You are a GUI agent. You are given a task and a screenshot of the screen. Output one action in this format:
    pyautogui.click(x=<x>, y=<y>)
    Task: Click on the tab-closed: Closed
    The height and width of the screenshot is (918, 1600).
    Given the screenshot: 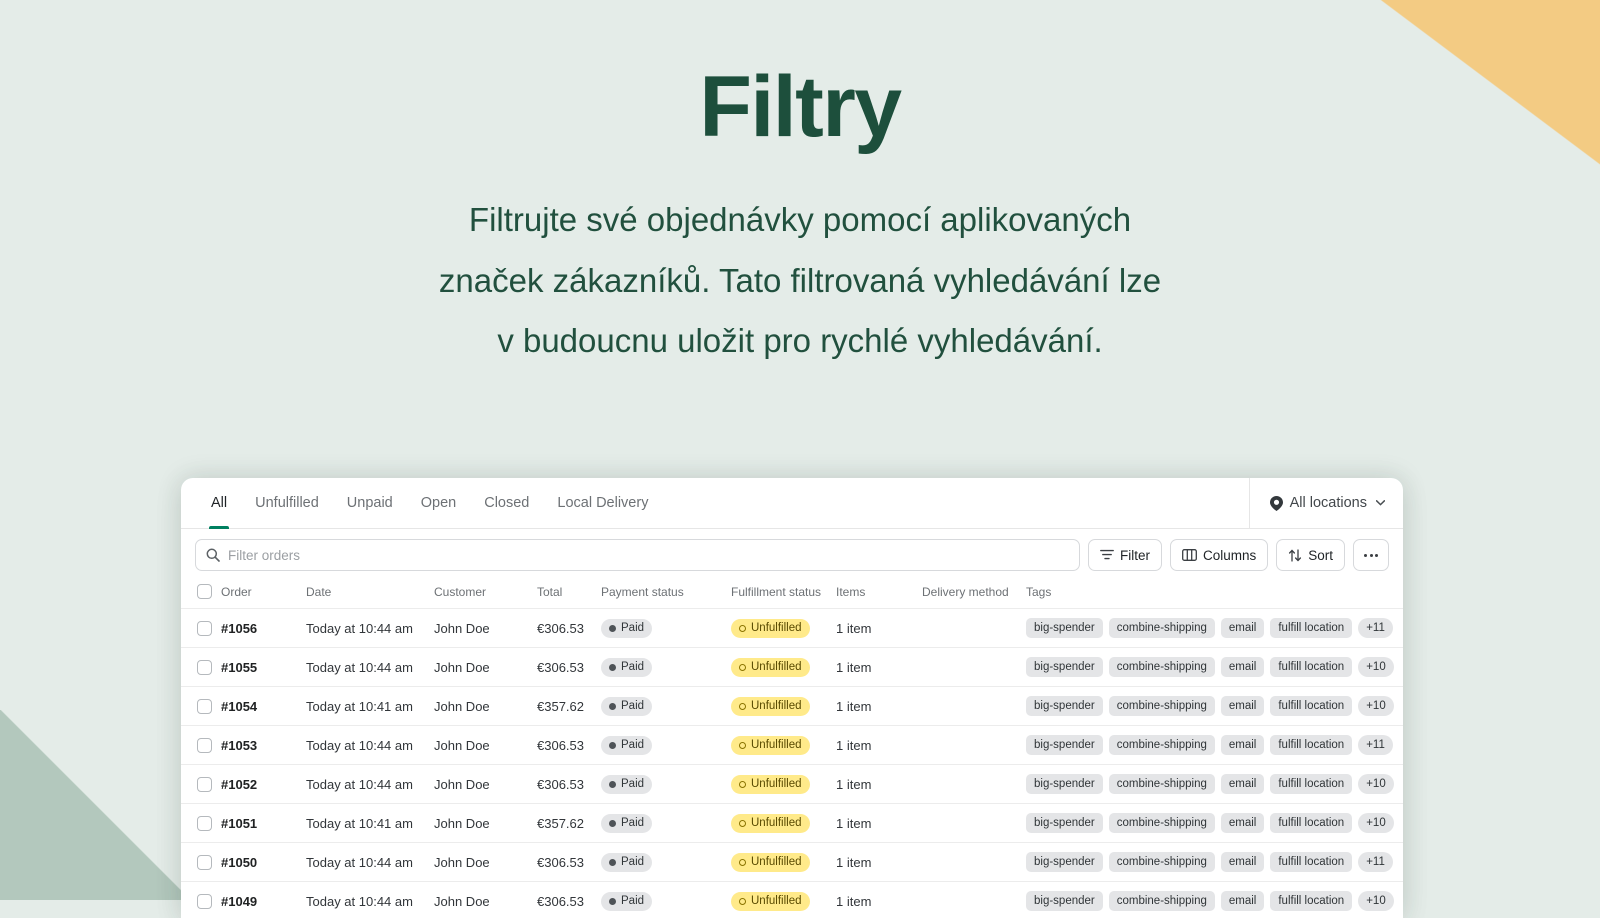 What is the action you would take?
    pyautogui.click(x=506, y=503)
    